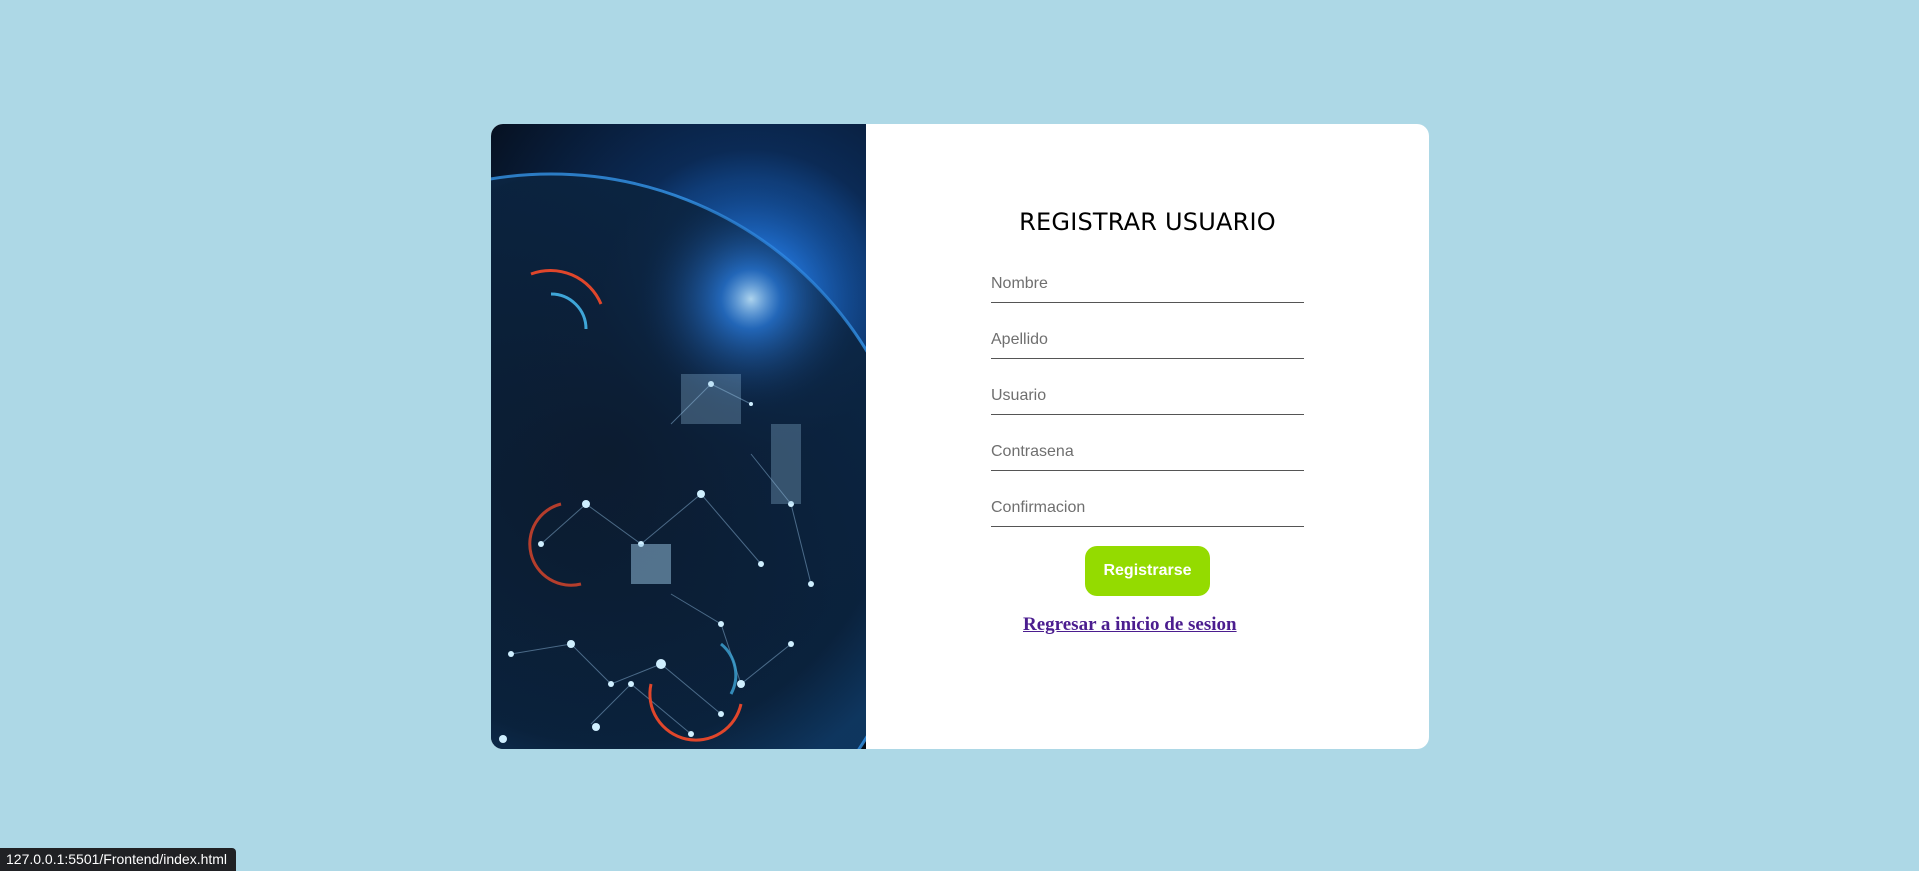 Image resolution: width=1919 pixels, height=871 pixels. Describe the element at coordinates (118, 859) in the screenshot. I see `status-bar-url: 127.0.0.1:5501/Frontend/index.html` at that location.